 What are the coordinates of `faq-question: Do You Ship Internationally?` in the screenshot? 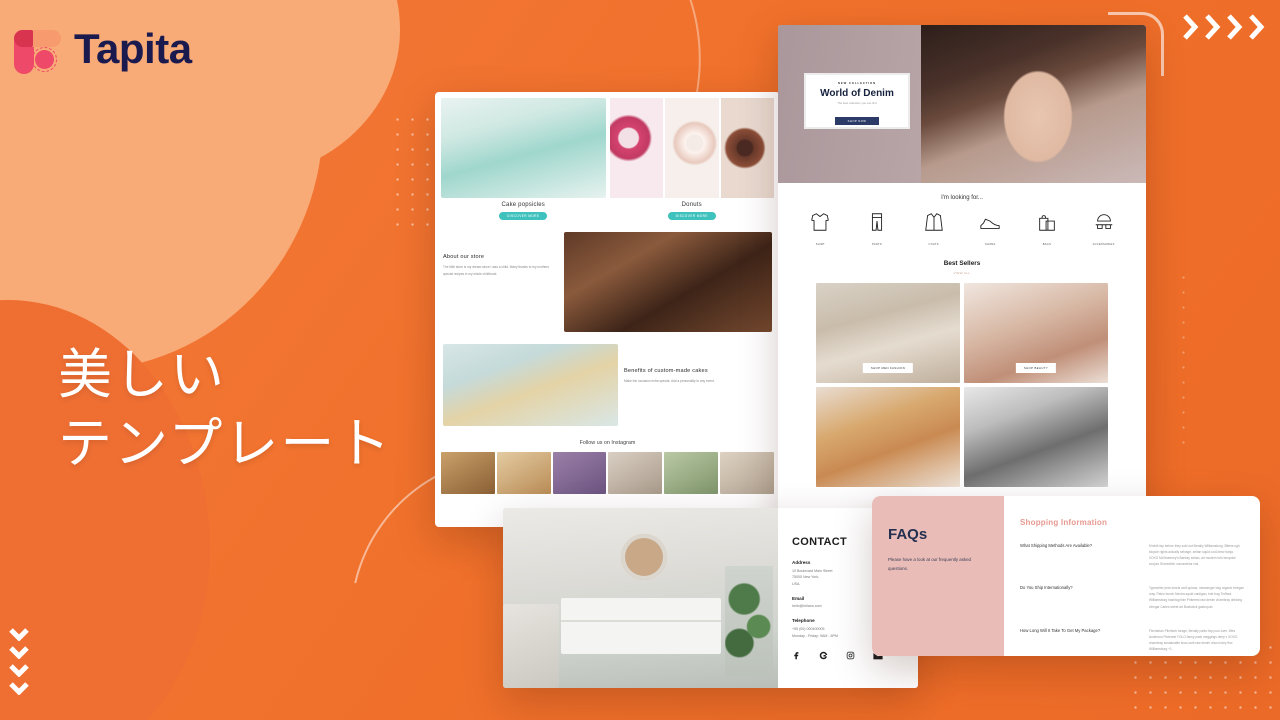 It's located at (1046, 588).